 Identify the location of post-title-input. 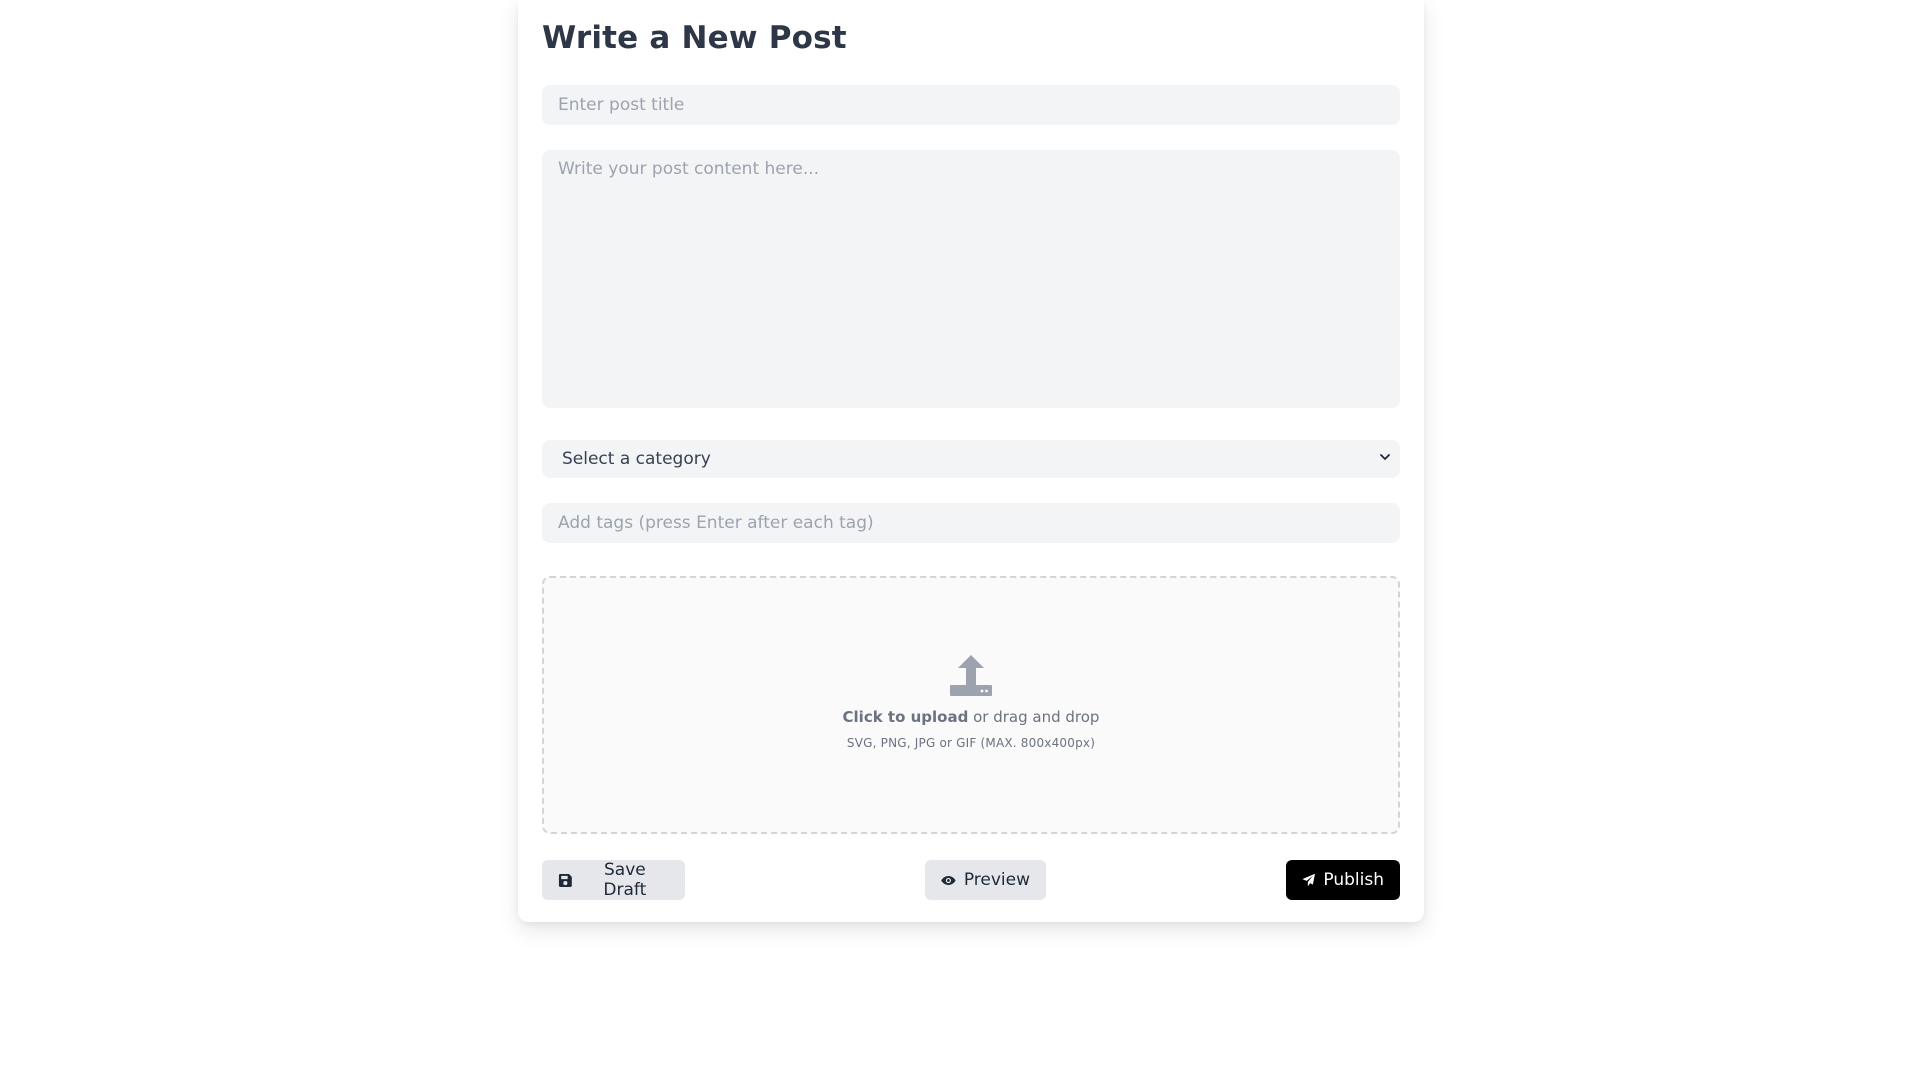
(971, 105).